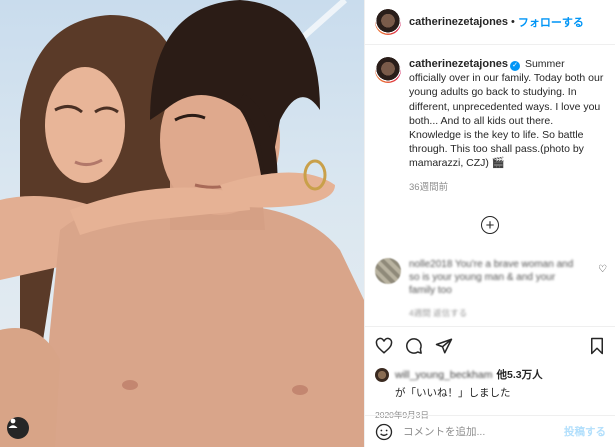 This screenshot has height=447, width=615. Describe the element at coordinates (384, 346) in the screenshot. I see `heart-icon` at that location.